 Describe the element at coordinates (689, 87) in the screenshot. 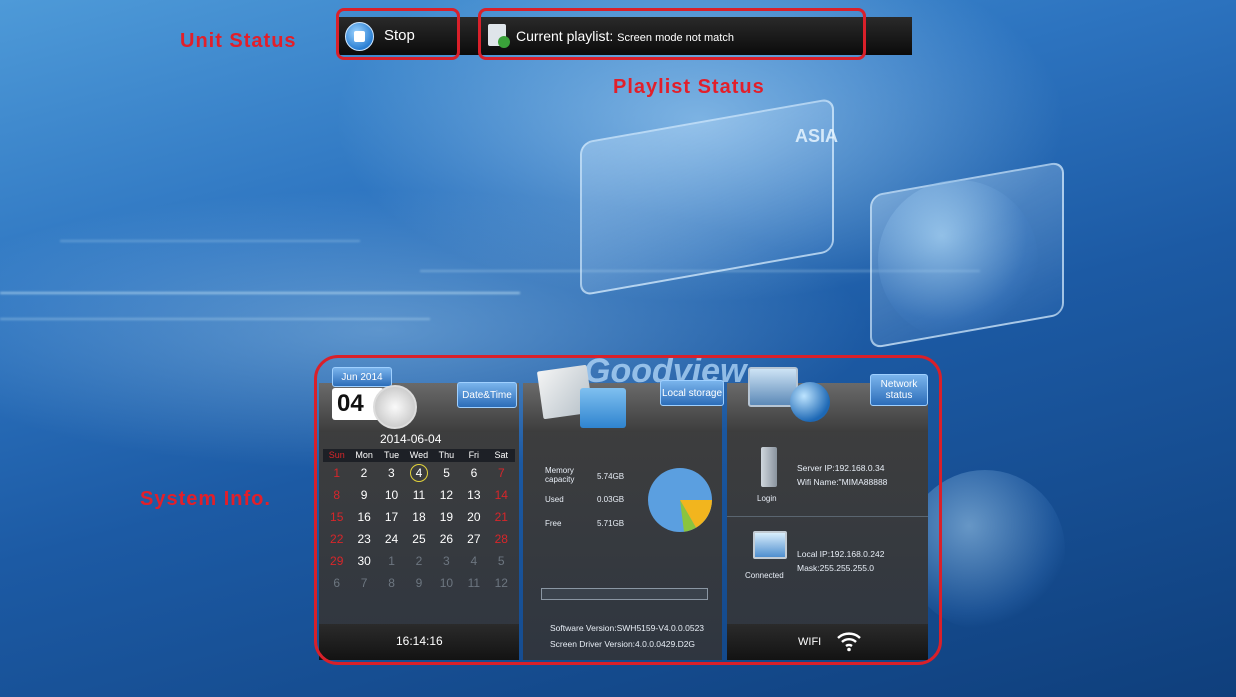

I see `playlist-status-annotation: Playlist Status` at that location.